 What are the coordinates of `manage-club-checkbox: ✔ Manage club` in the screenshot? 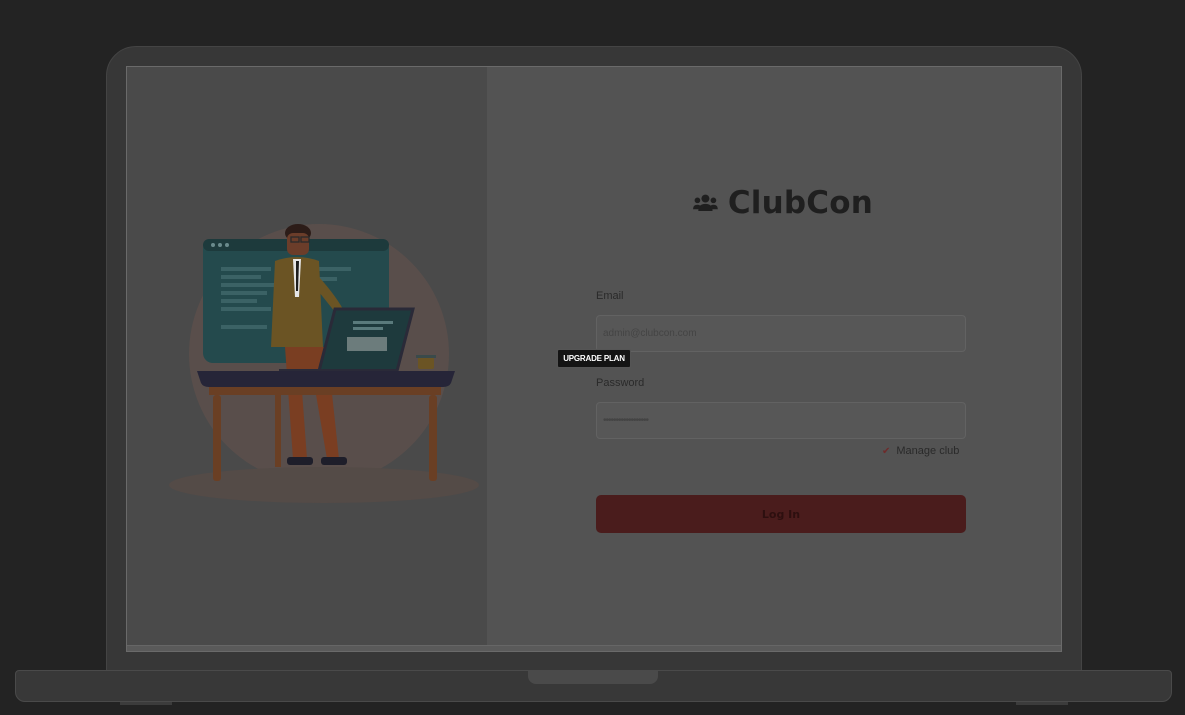 It's located at (920, 451).